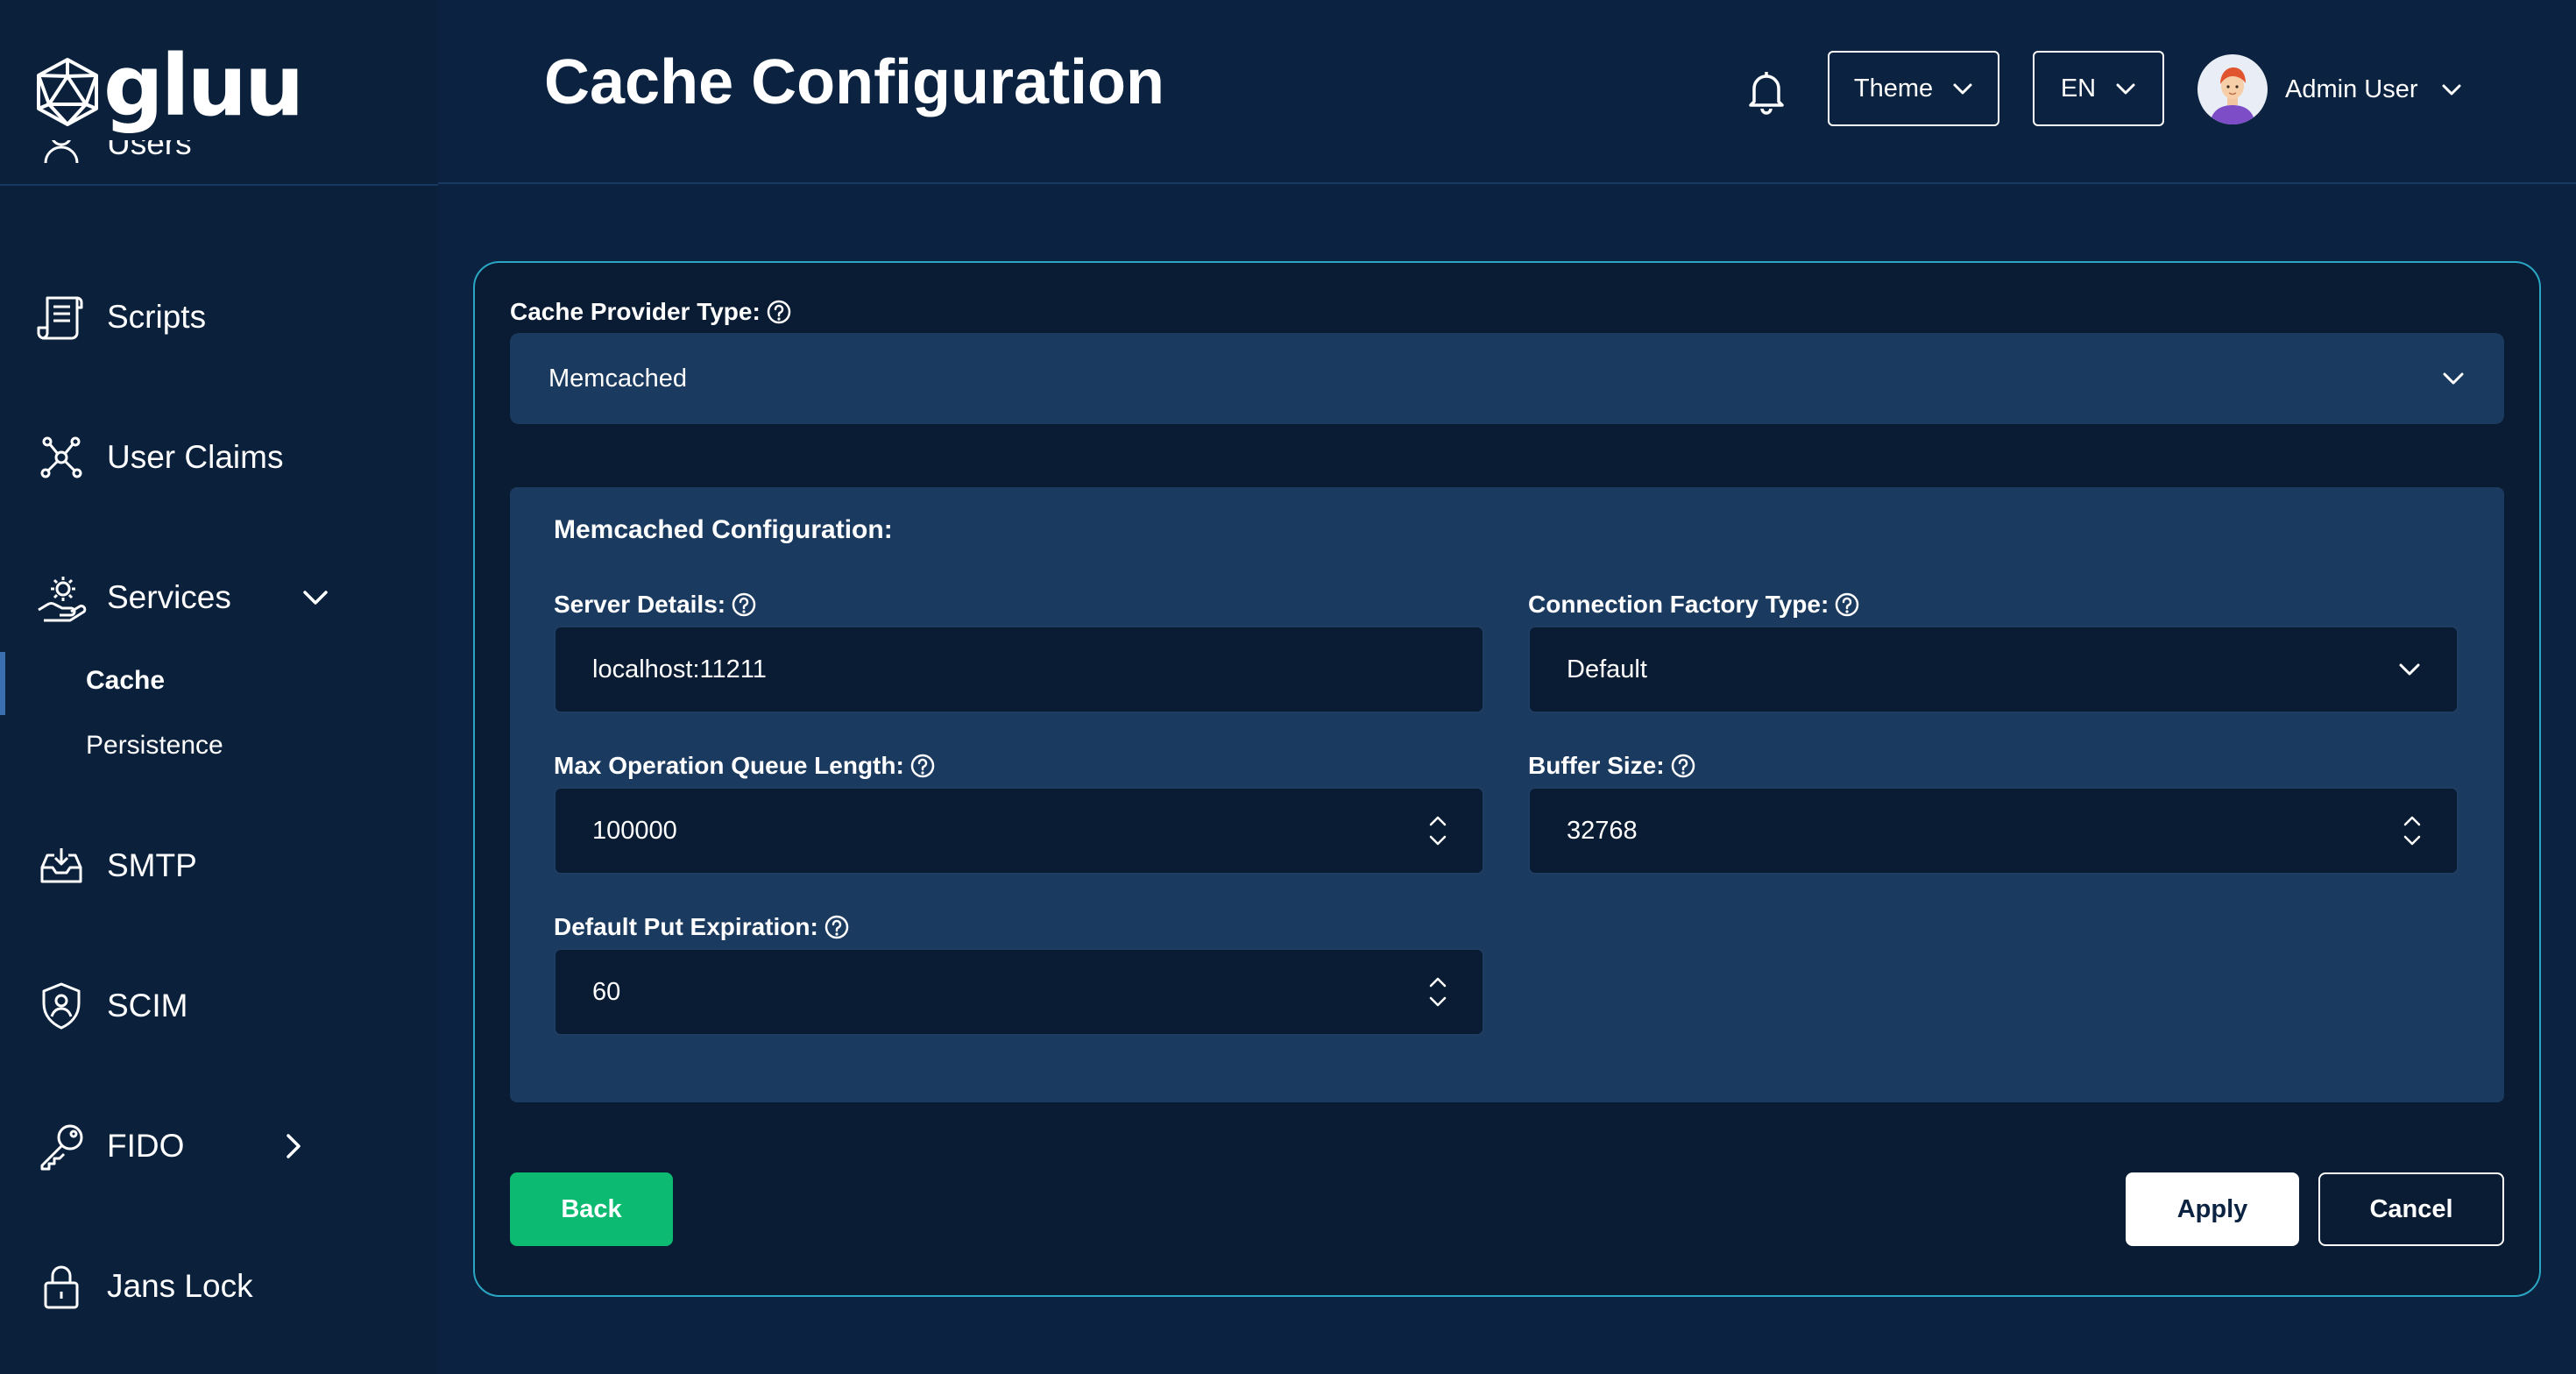 This screenshot has height=1374, width=2576. Describe the element at coordinates (729, 765) in the screenshot. I see `max-queue-label-text: Max Operation Queue Length:` at that location.